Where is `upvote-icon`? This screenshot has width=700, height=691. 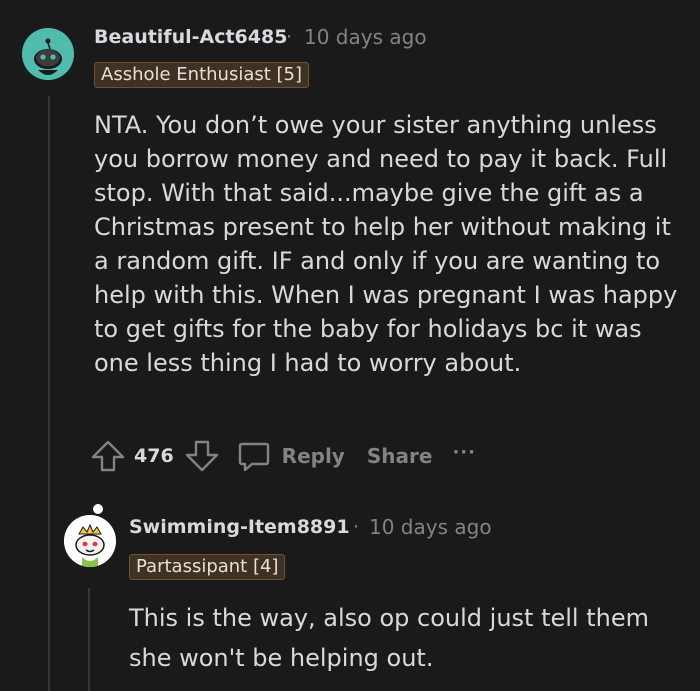
upvote-icon is located at coordinates (108, 456).